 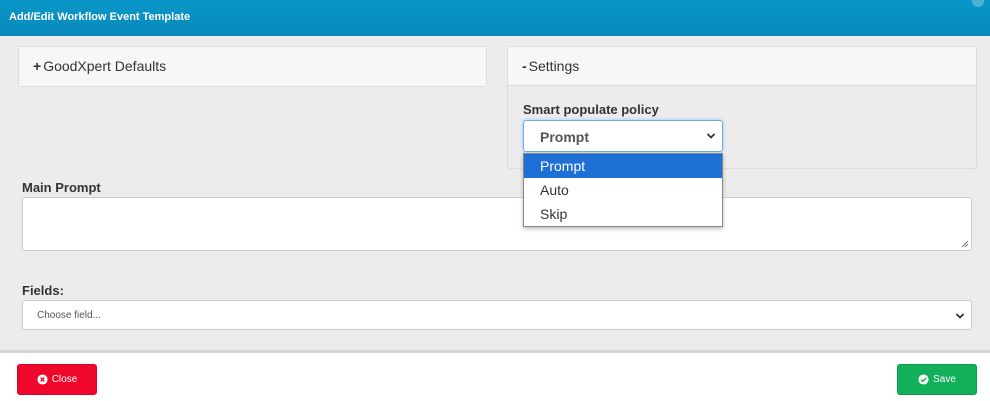 What do you see at coordinates (623, 166) in the screenshot?
I see `option-prompt: Prompt` at bounding box center [623, 166].